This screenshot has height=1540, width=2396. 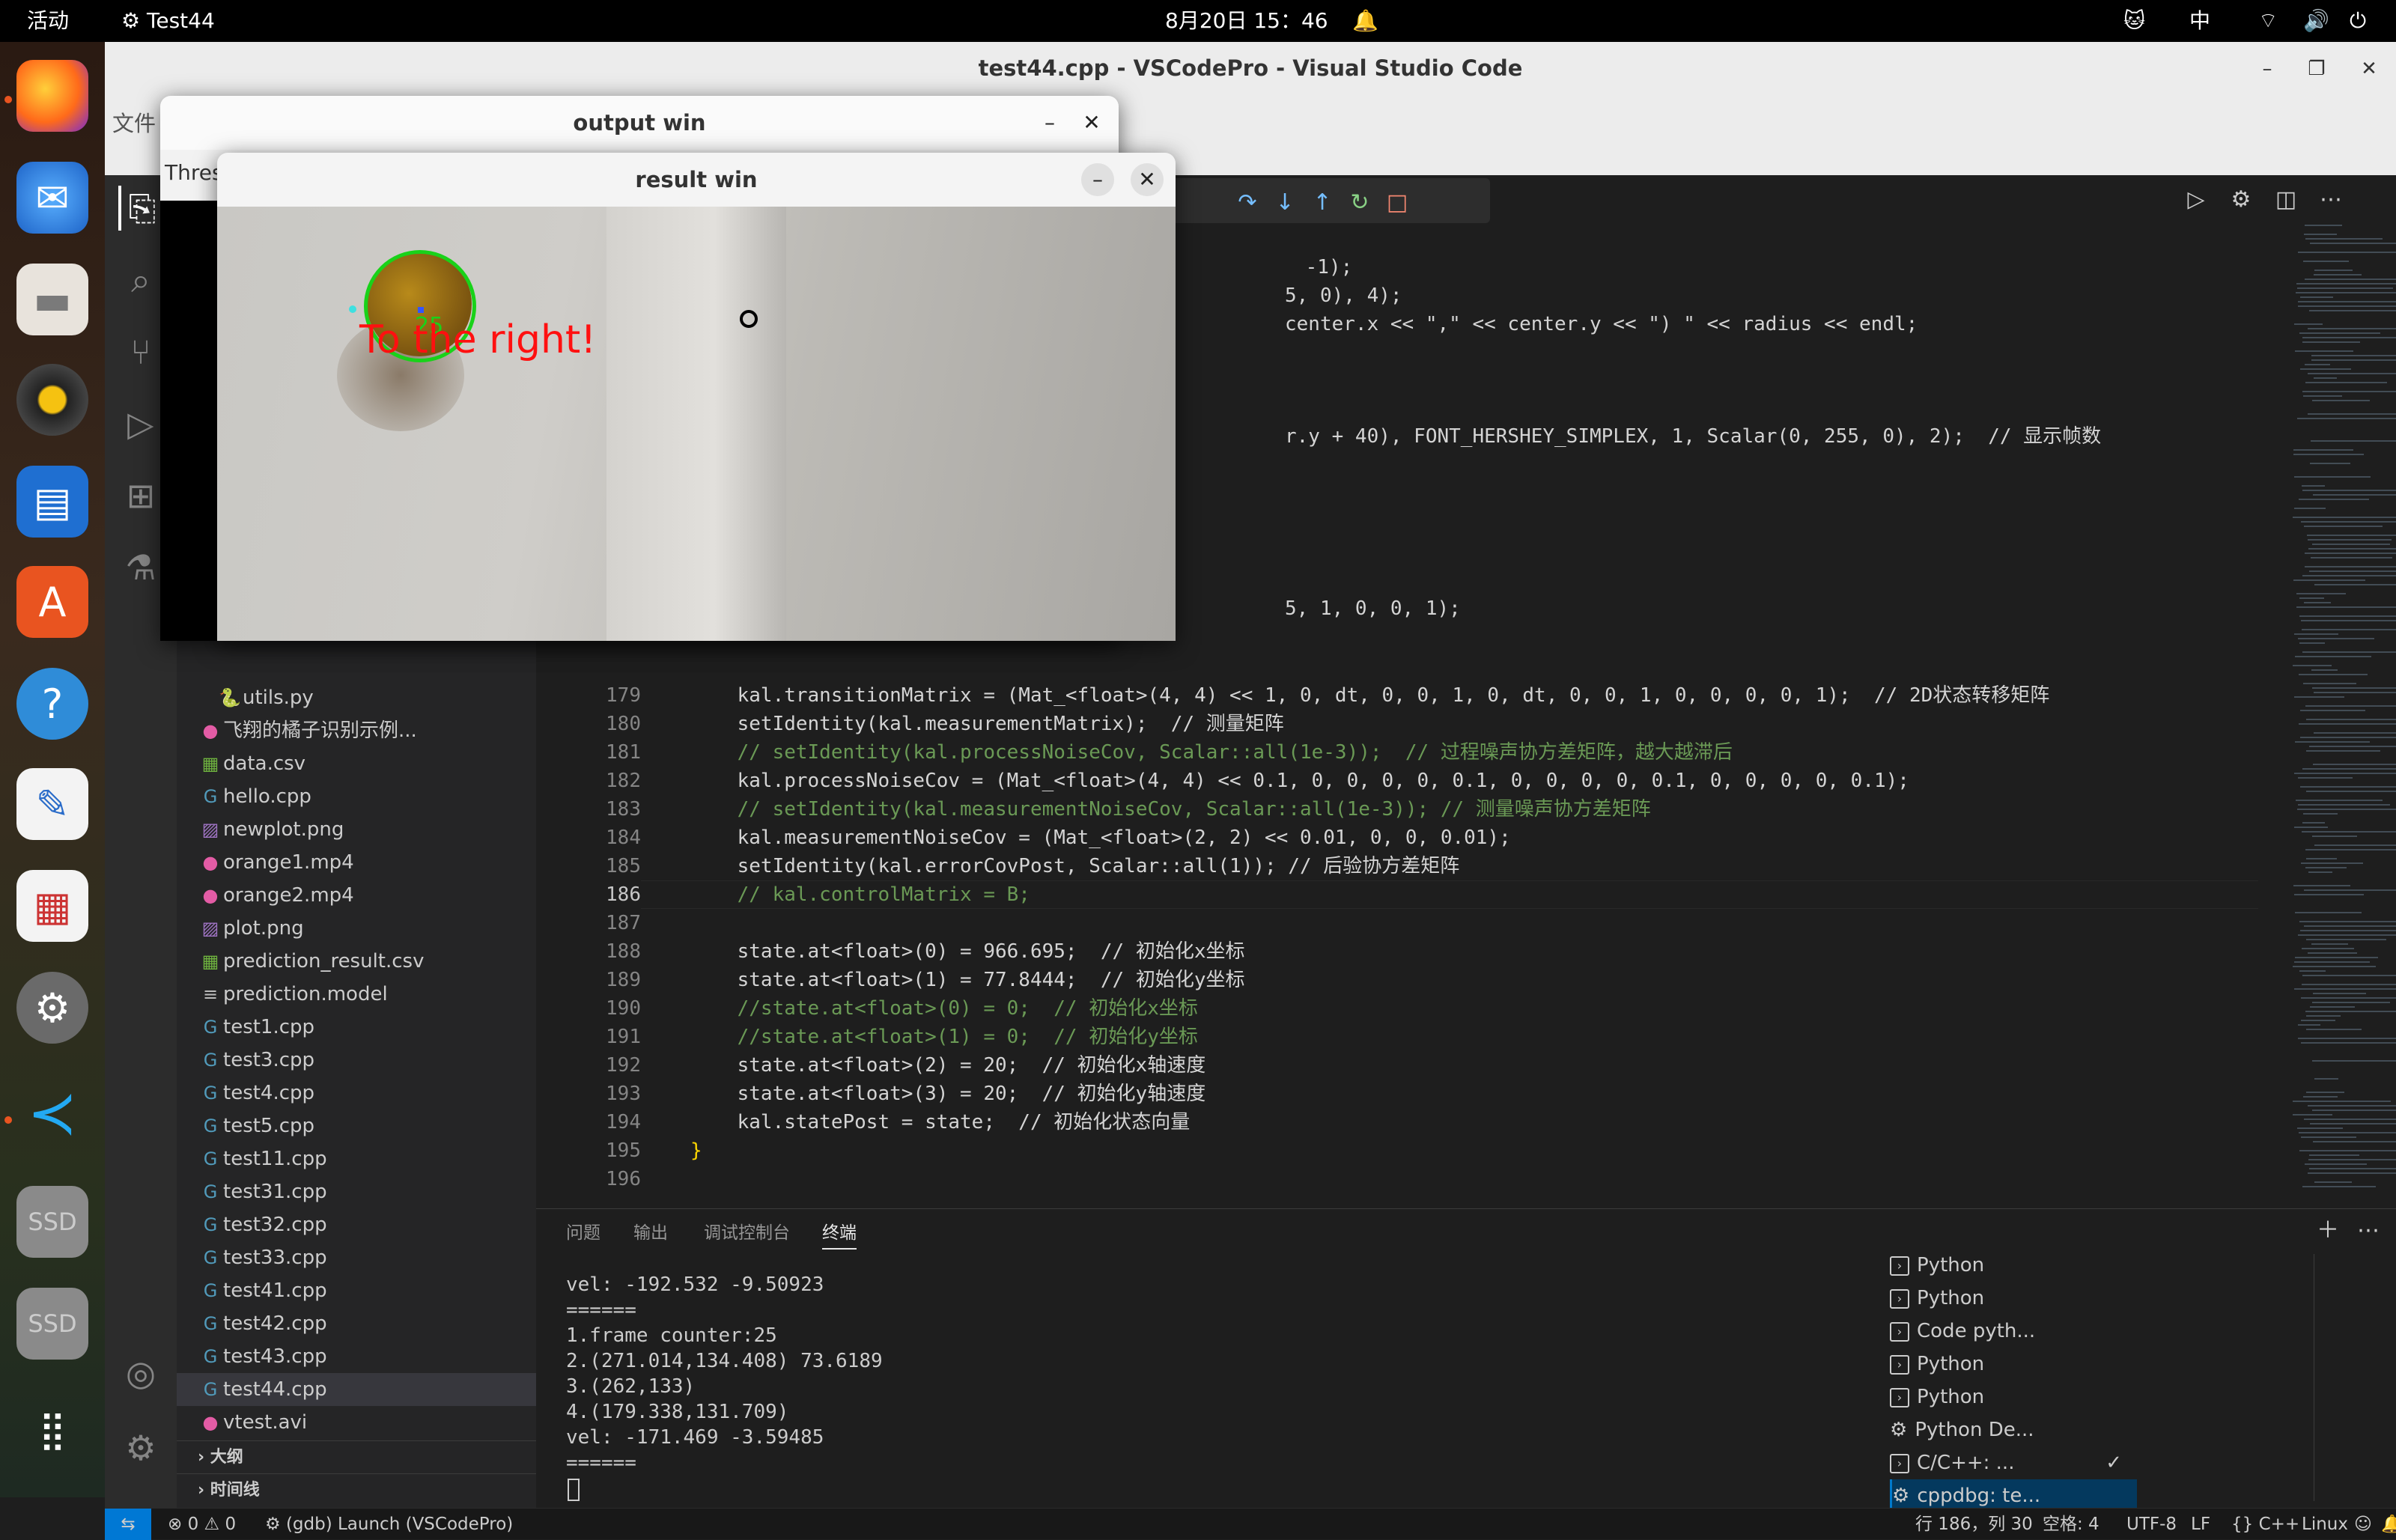 I want to click on split-editor-icon: ◫, so click(x=2286, y=200).